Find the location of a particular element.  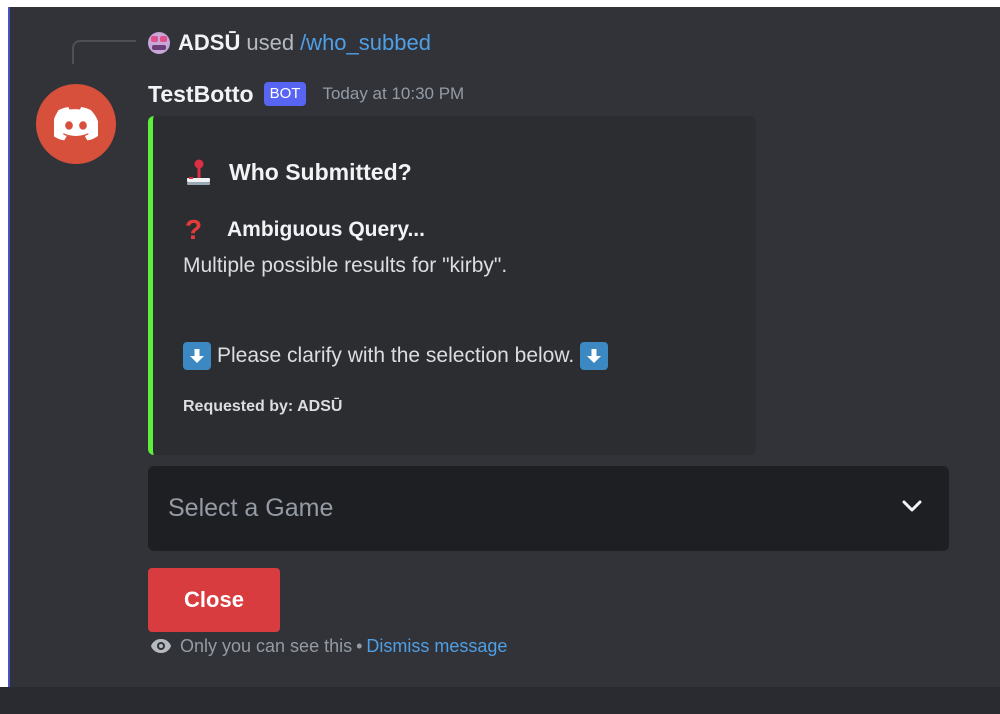

embed-title-text: Who Submitted? is located at coordinates (320, 171).